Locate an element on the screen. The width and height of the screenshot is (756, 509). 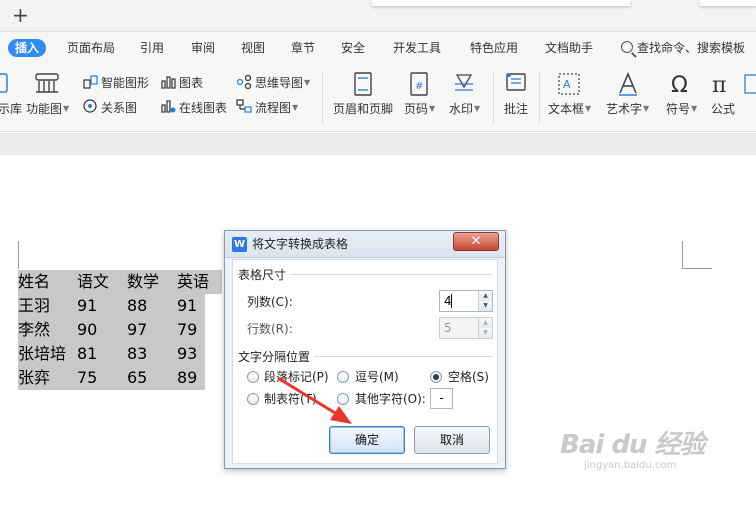
watermark-url: jingyan.baidu.com is located at coordinates (630, 465).